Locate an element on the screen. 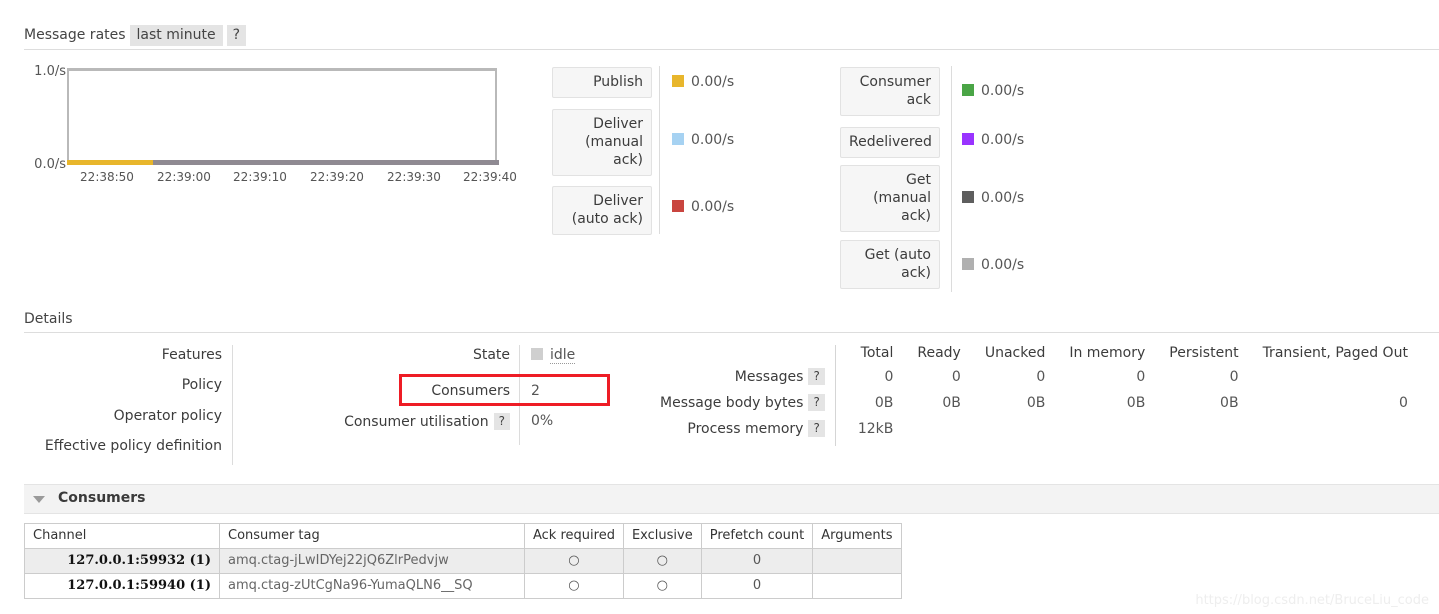 The image size is (1439, 614). consumer-prefetch-count-cell: 0 is located at coordinates (757, 586).